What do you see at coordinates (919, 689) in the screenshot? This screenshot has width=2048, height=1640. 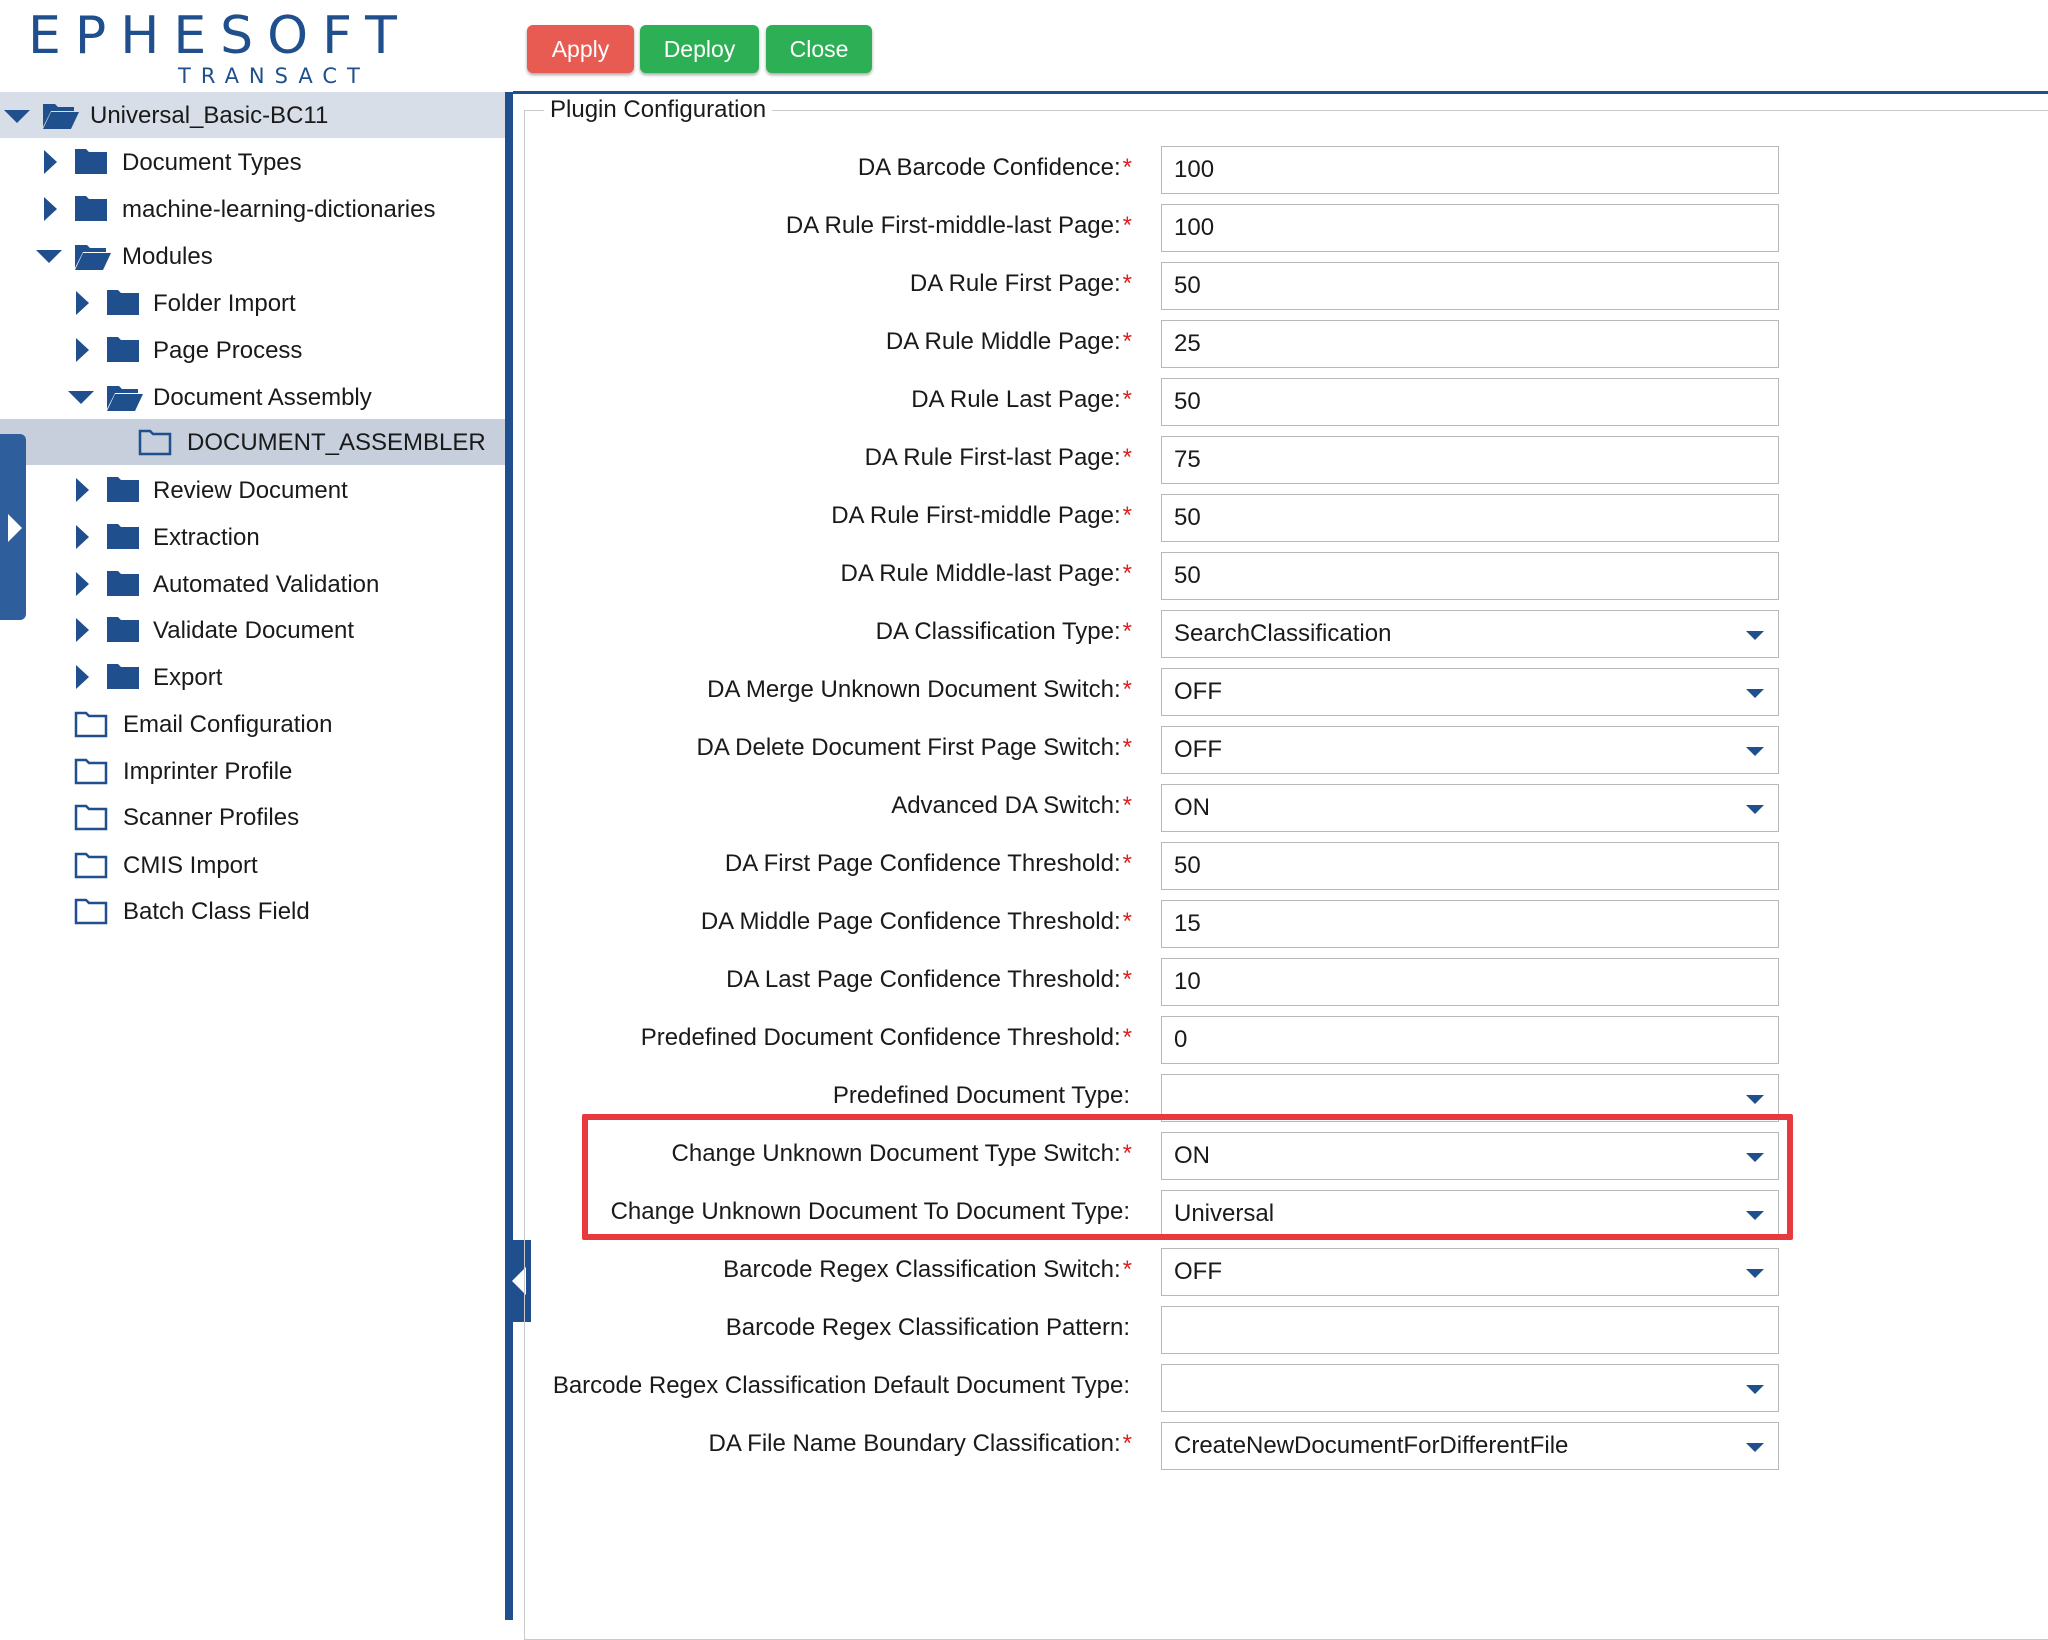 I see `field-label: DA Merge Unknown Document Switch:*` at bounding box center [919, 689].